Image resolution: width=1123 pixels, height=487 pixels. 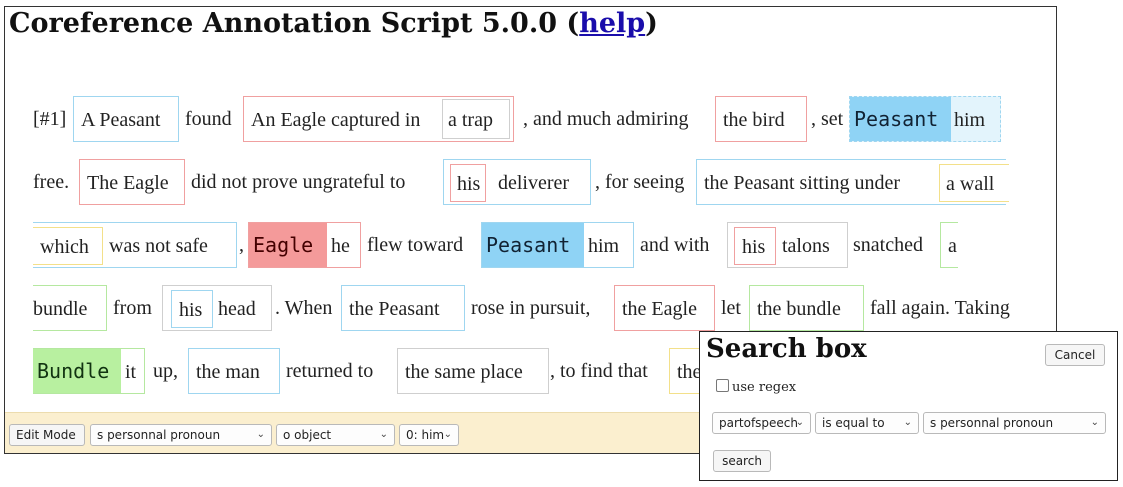 I want to click on mention-the-same-place: the same place, so click(x=473, y=371).